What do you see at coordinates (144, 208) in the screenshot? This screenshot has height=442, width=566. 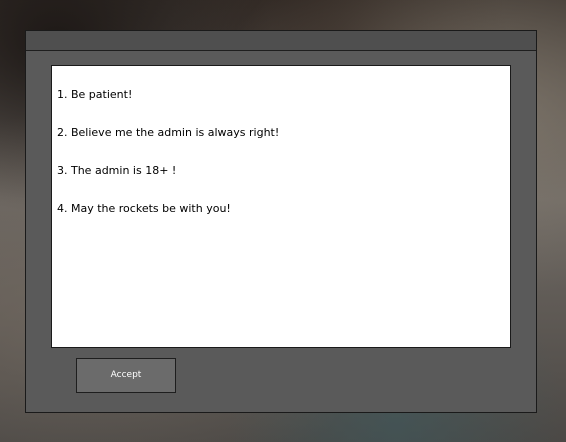 I see `rule-item: 4. May the rockets be with you!` at bounding box center [144, 208].